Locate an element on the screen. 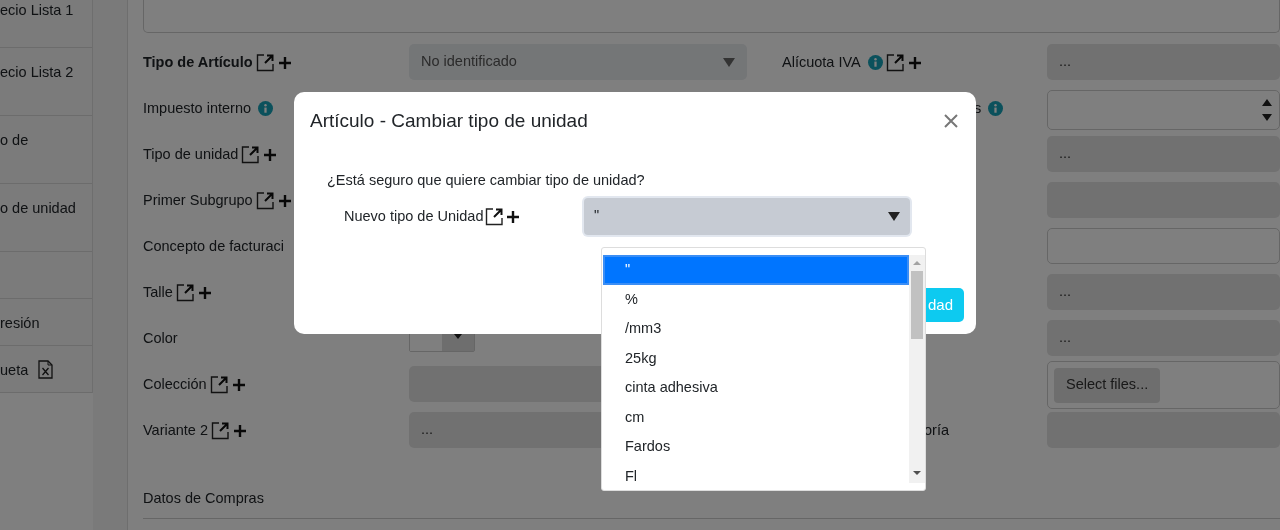 The image size is (1280, 530). confirm-message: ¿Está seguro que quiere cambiar tipo de unidad? is located at coordinates (486, 180).